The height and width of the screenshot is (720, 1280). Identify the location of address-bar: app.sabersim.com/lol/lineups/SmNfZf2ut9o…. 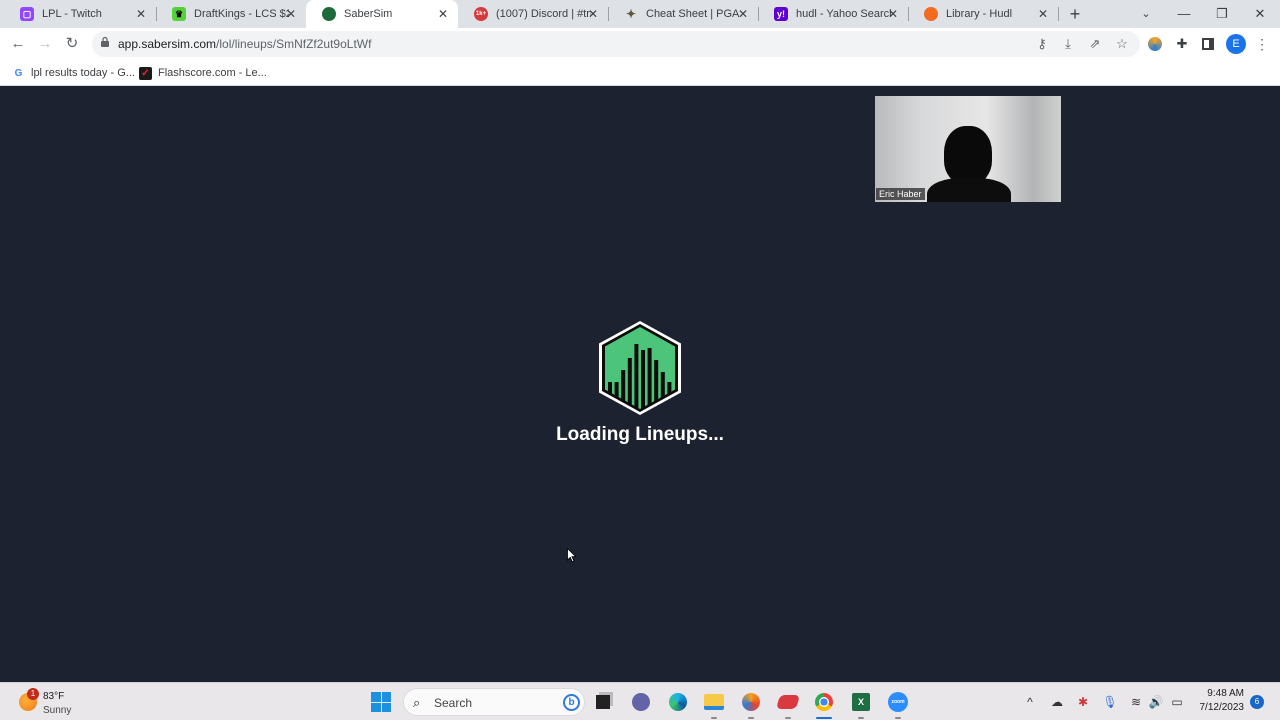
(616, 44).